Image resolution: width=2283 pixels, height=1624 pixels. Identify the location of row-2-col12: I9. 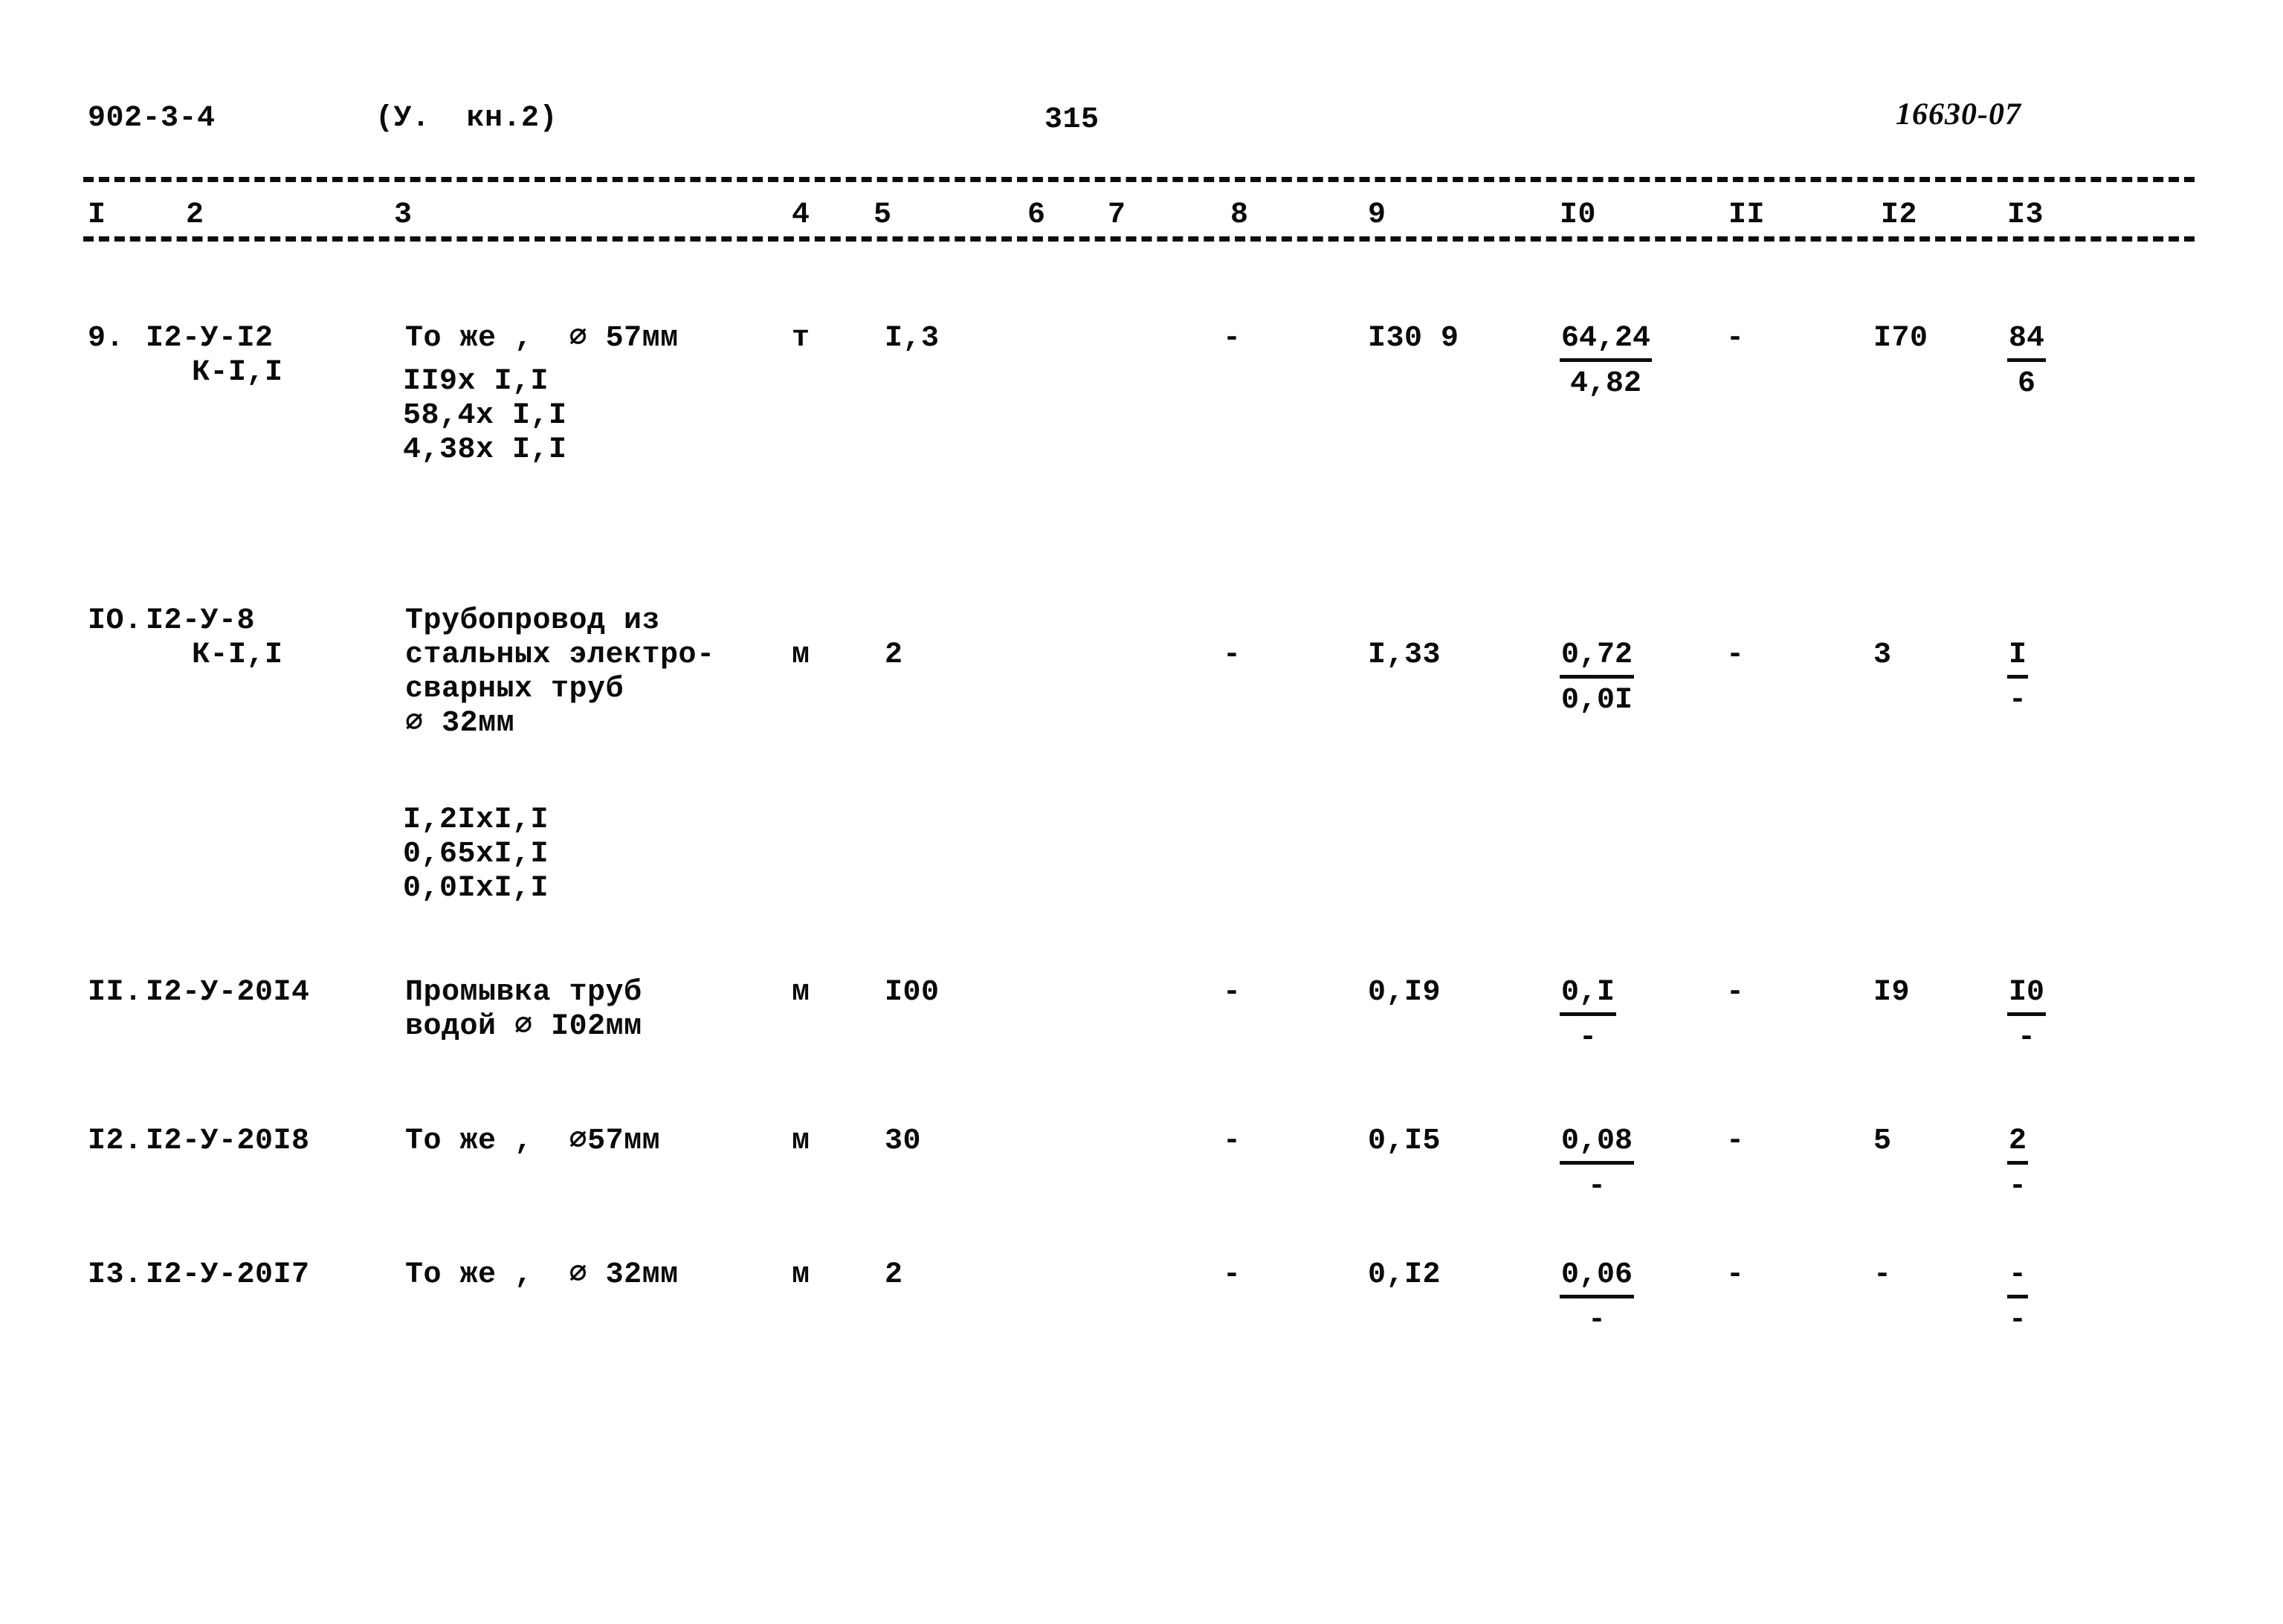
(1892, 992).